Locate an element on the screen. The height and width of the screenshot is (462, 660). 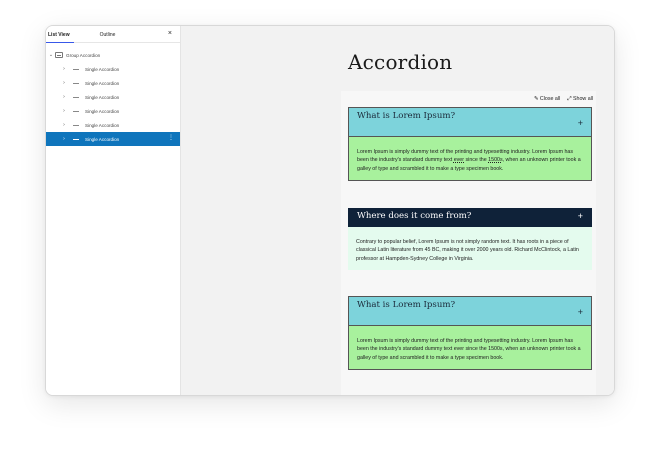
chevron-down-icon: ⌄ is located at coordinates (51, 55).